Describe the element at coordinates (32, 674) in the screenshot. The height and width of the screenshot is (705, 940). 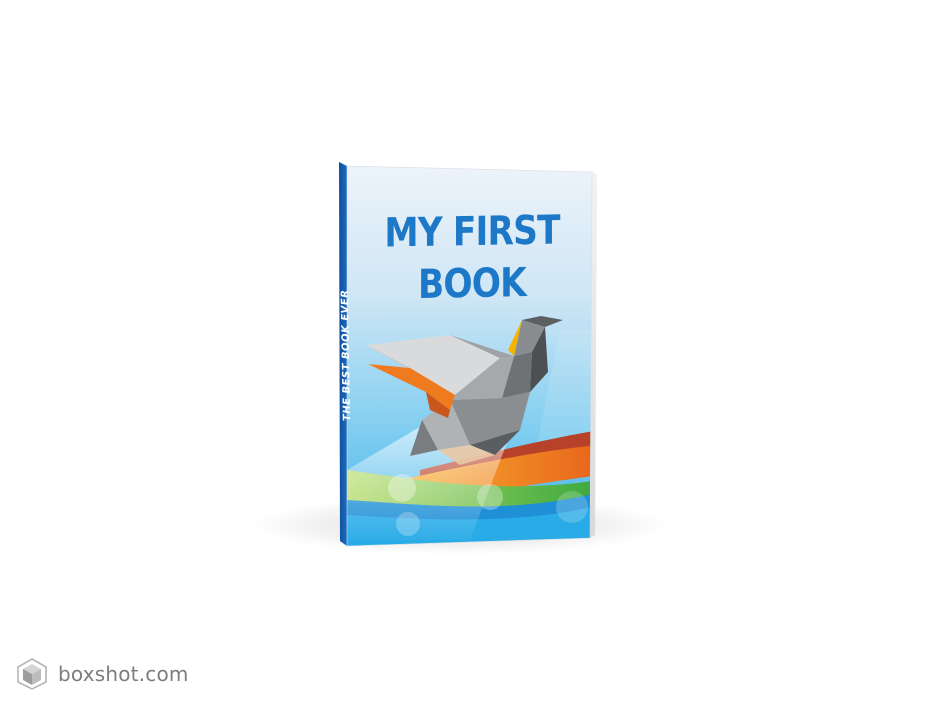
I see `cube-icon` at that location.